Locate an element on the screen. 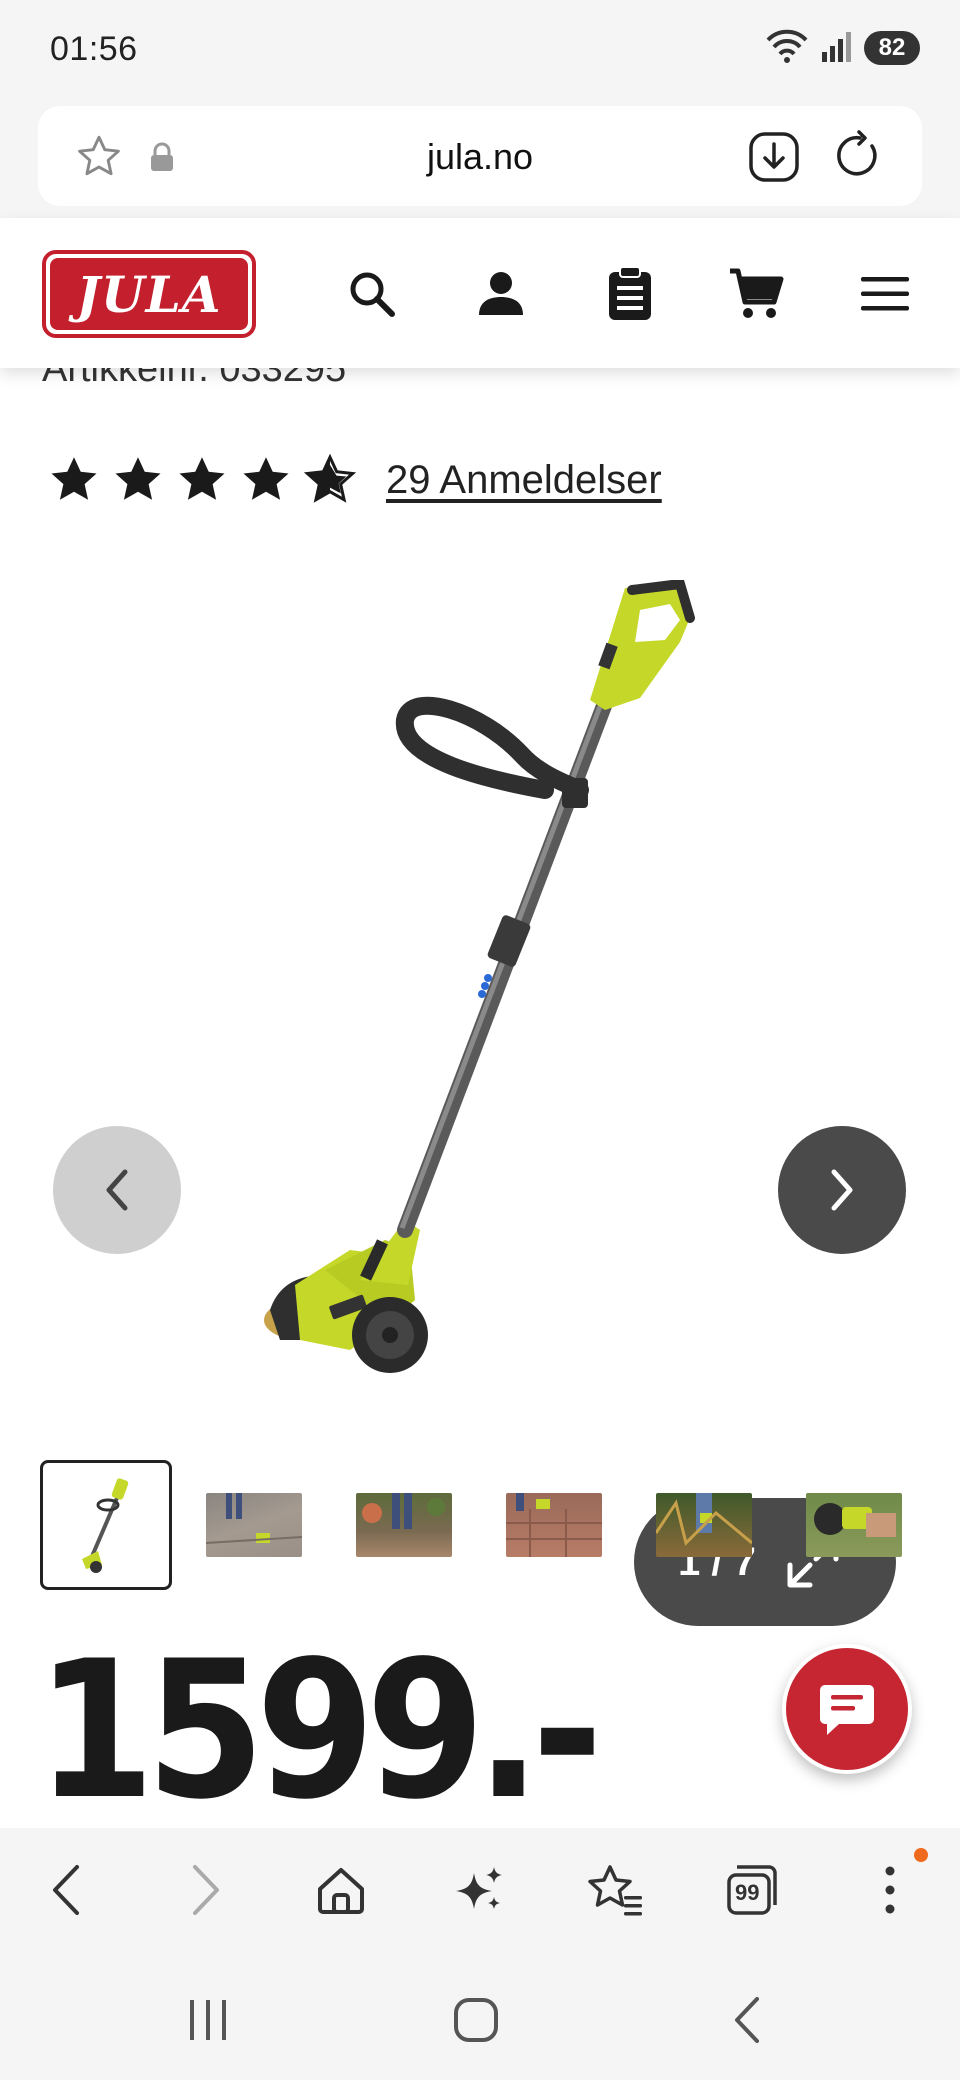  rating-stars is located at coordinates (202, 480).